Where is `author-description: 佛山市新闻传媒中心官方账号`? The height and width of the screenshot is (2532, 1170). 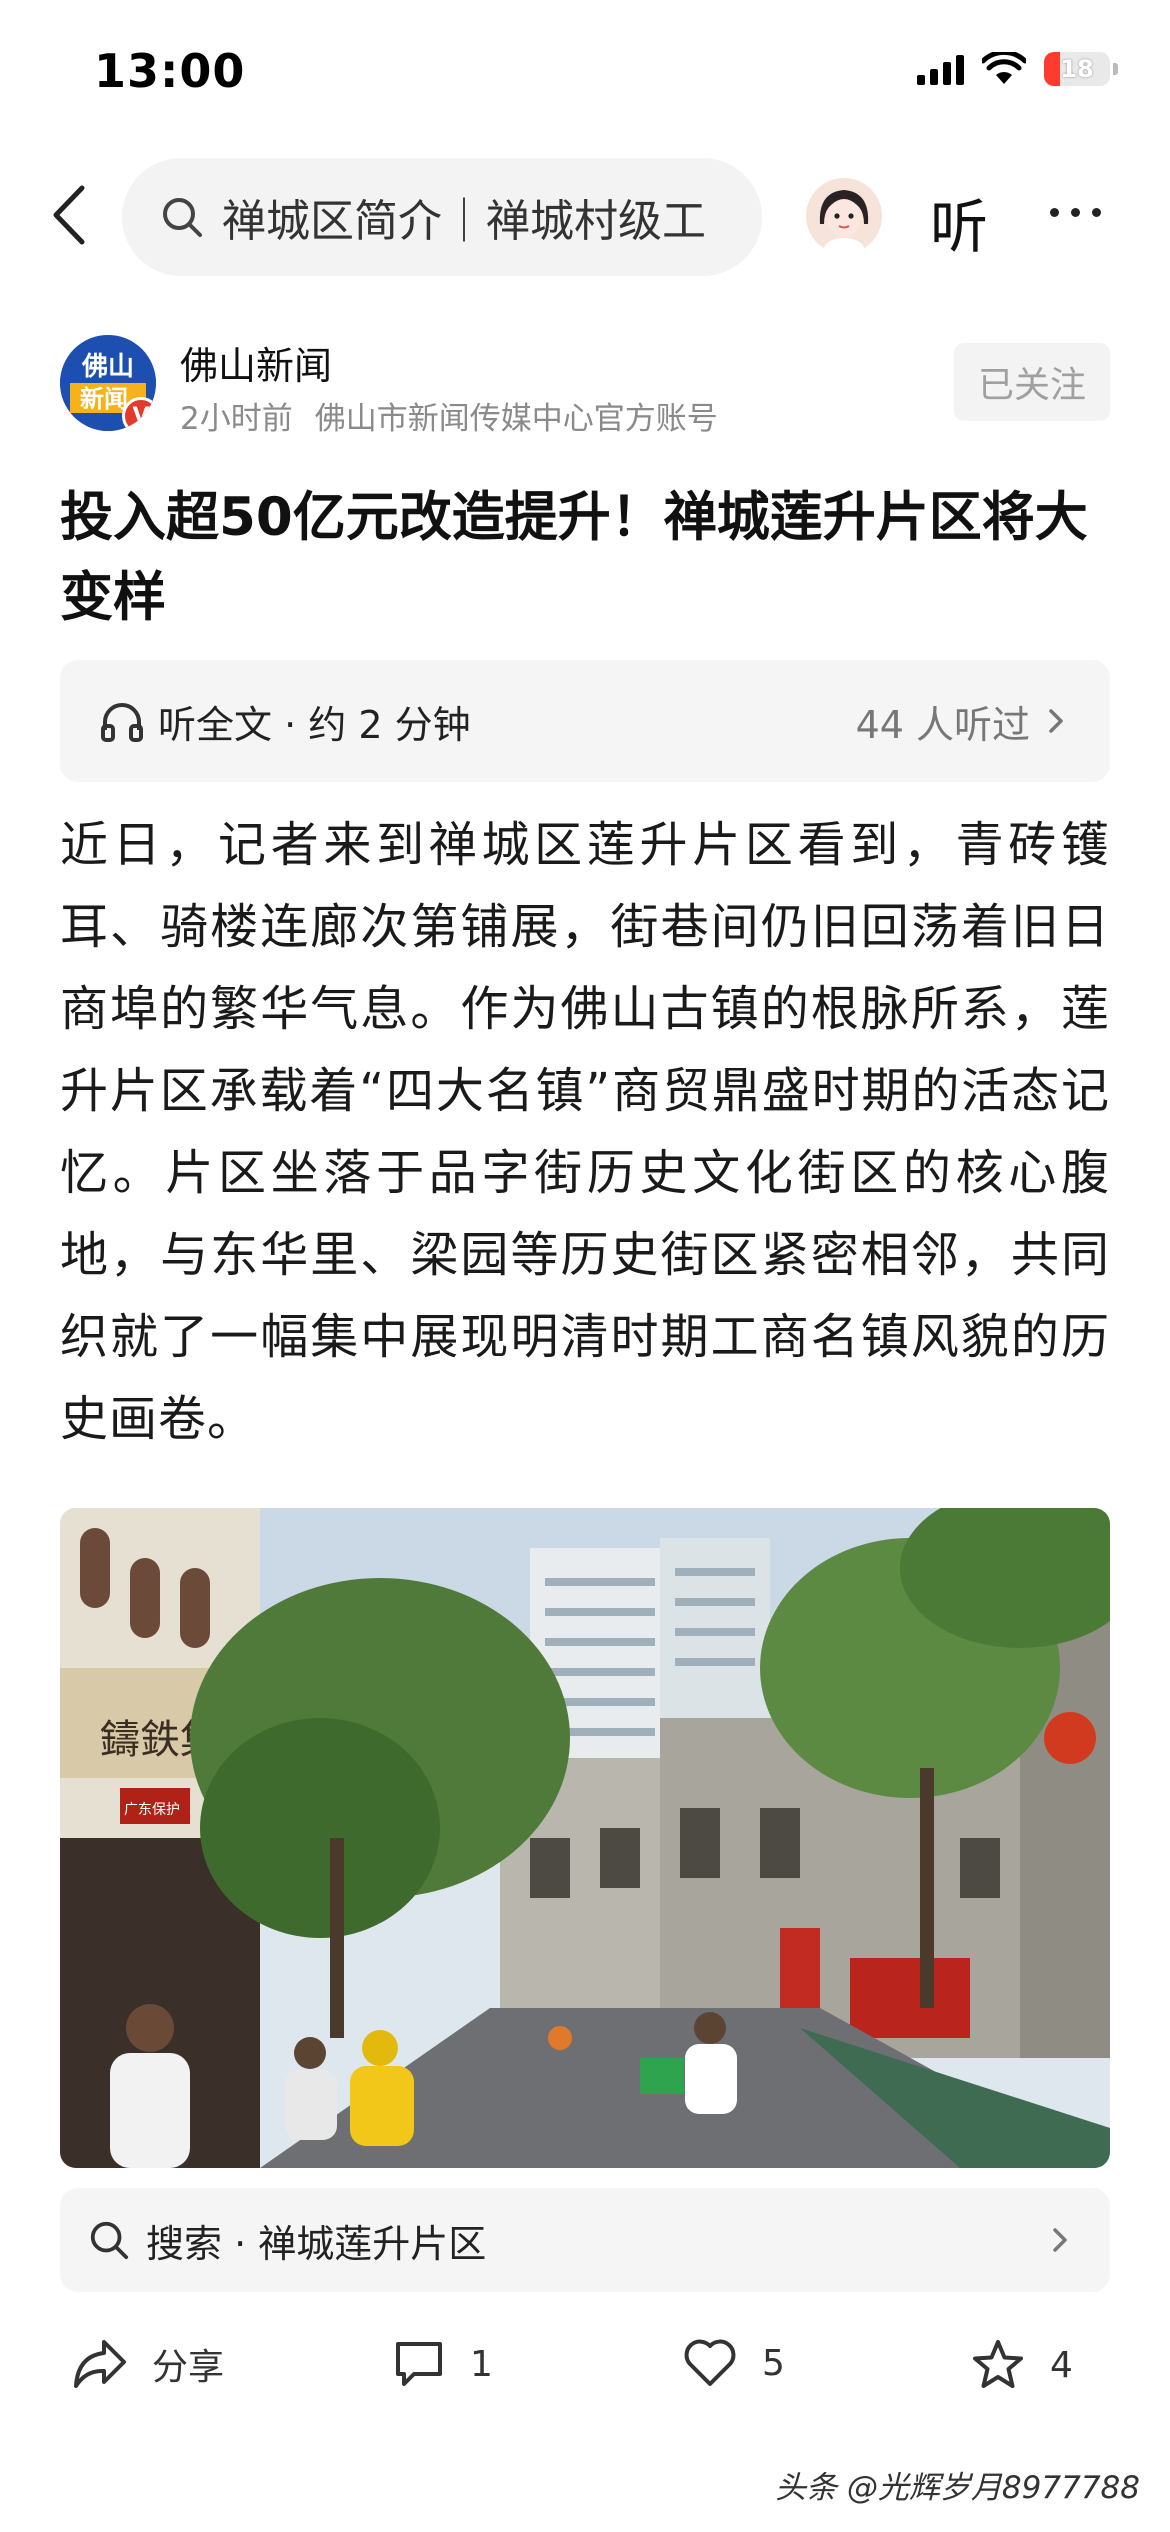
author-description: 佛山市新闻传媒中心官方账号 is located at coordinates (516, 419).